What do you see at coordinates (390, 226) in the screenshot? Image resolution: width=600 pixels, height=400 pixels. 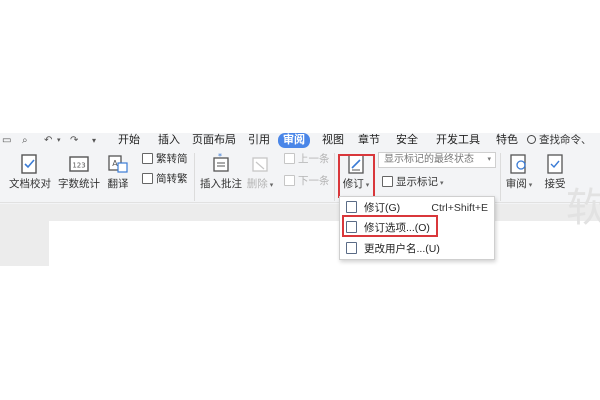 I see `revision-options-highlight-box` at bounding box center [390, 226].